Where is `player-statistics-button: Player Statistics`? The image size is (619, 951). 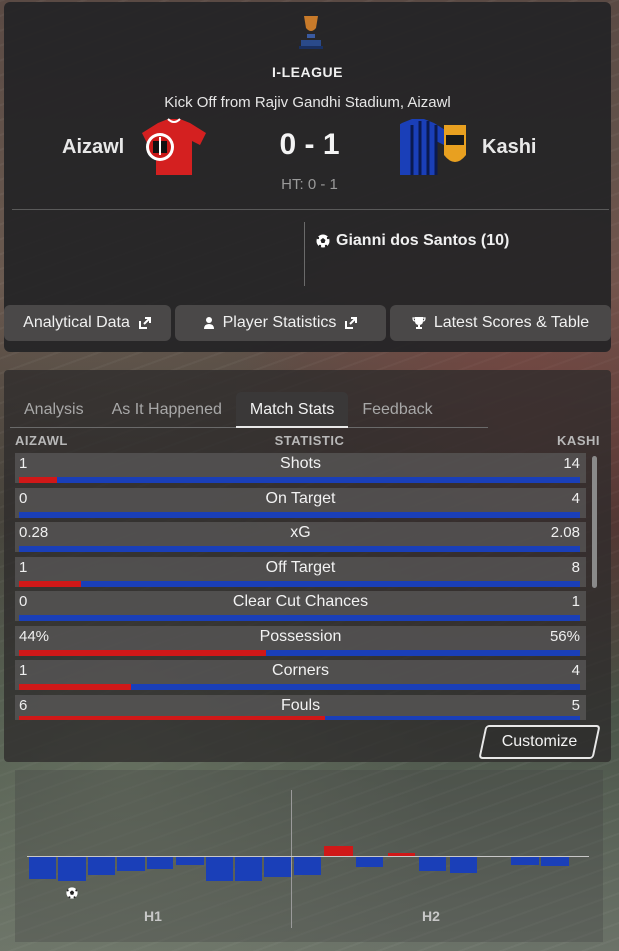 player-statistics-button: Player Statistics is located at coordinates (280, 323).